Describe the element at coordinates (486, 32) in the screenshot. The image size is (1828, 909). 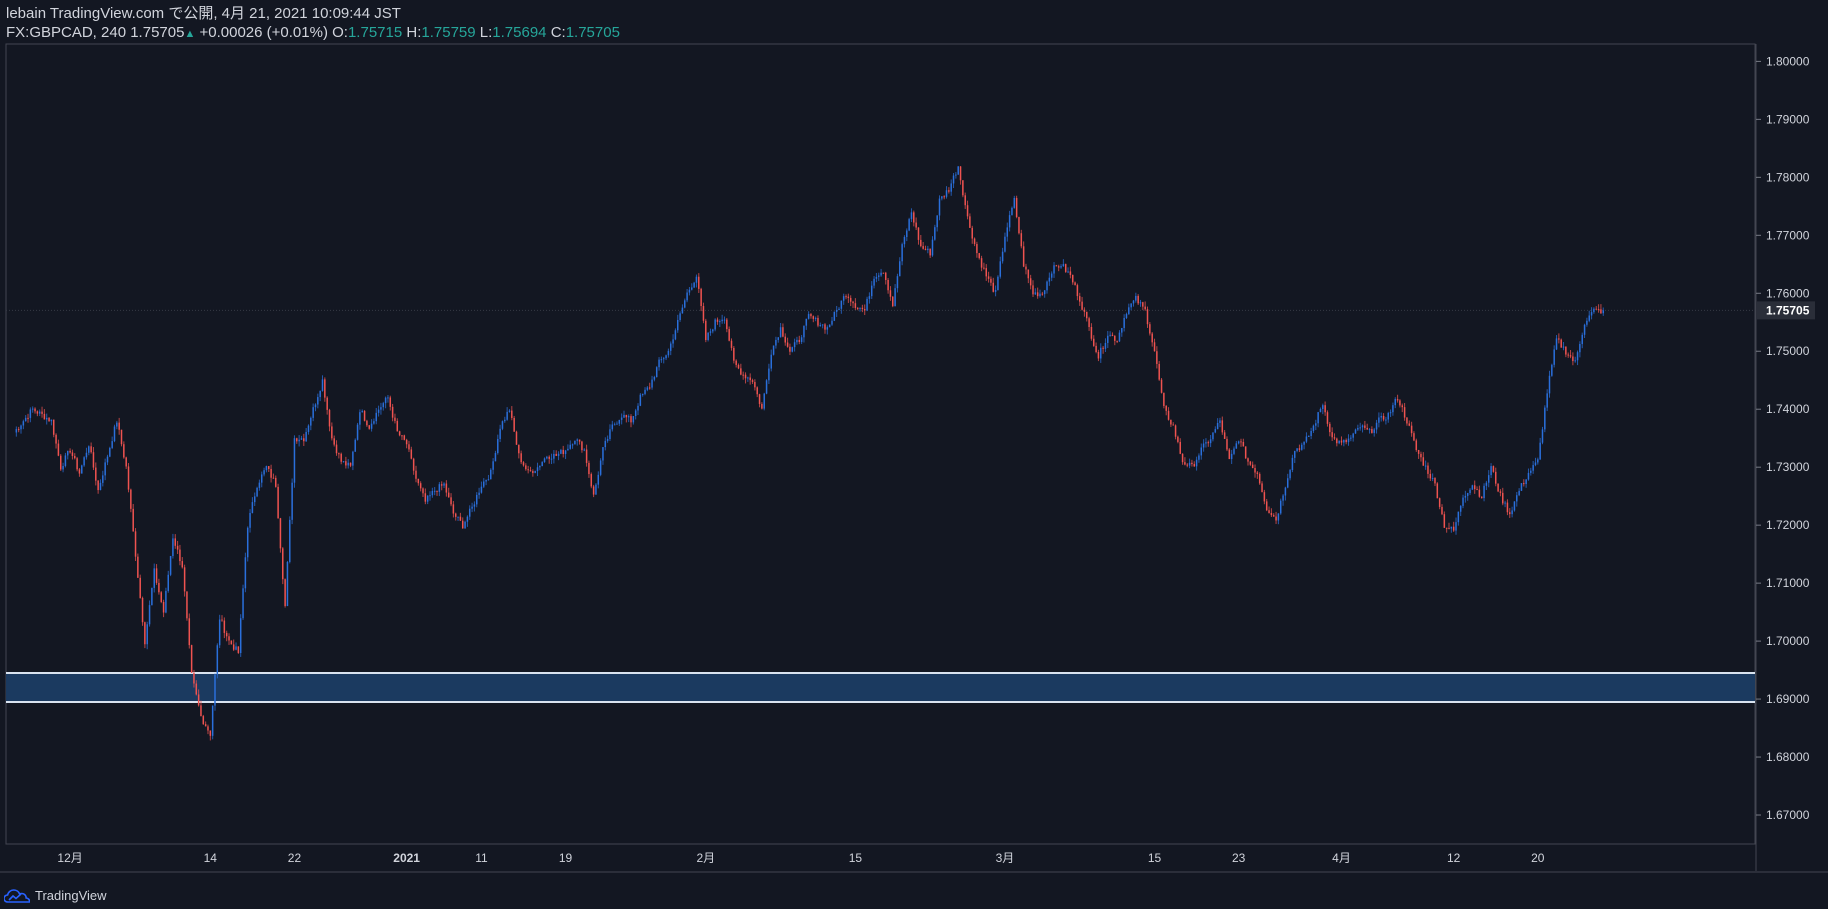
I see `low-label: L:` at that location.